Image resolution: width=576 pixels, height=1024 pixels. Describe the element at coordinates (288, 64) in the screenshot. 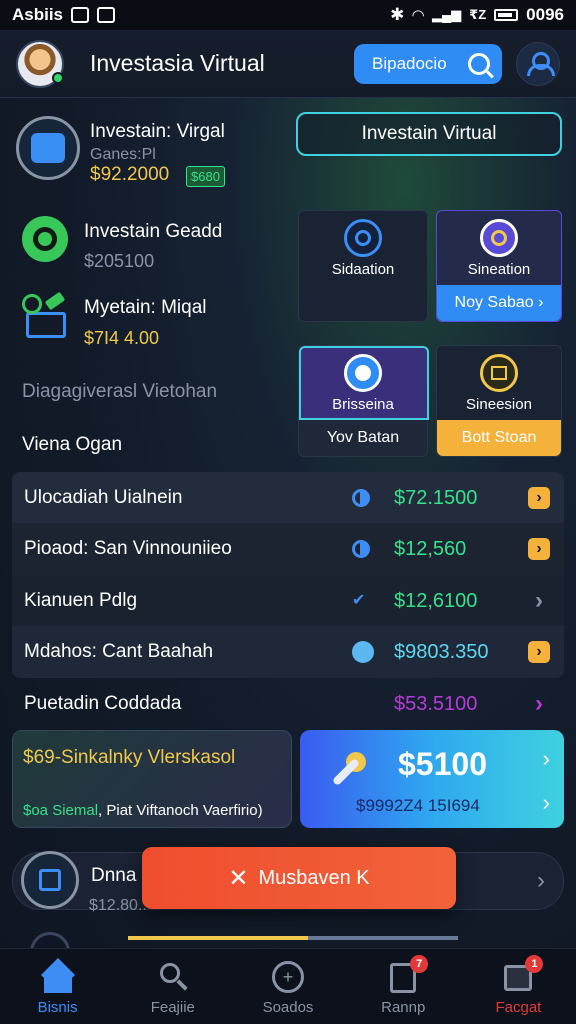

I see `app-header: Investasia Virtual Bipadocio` at that location.